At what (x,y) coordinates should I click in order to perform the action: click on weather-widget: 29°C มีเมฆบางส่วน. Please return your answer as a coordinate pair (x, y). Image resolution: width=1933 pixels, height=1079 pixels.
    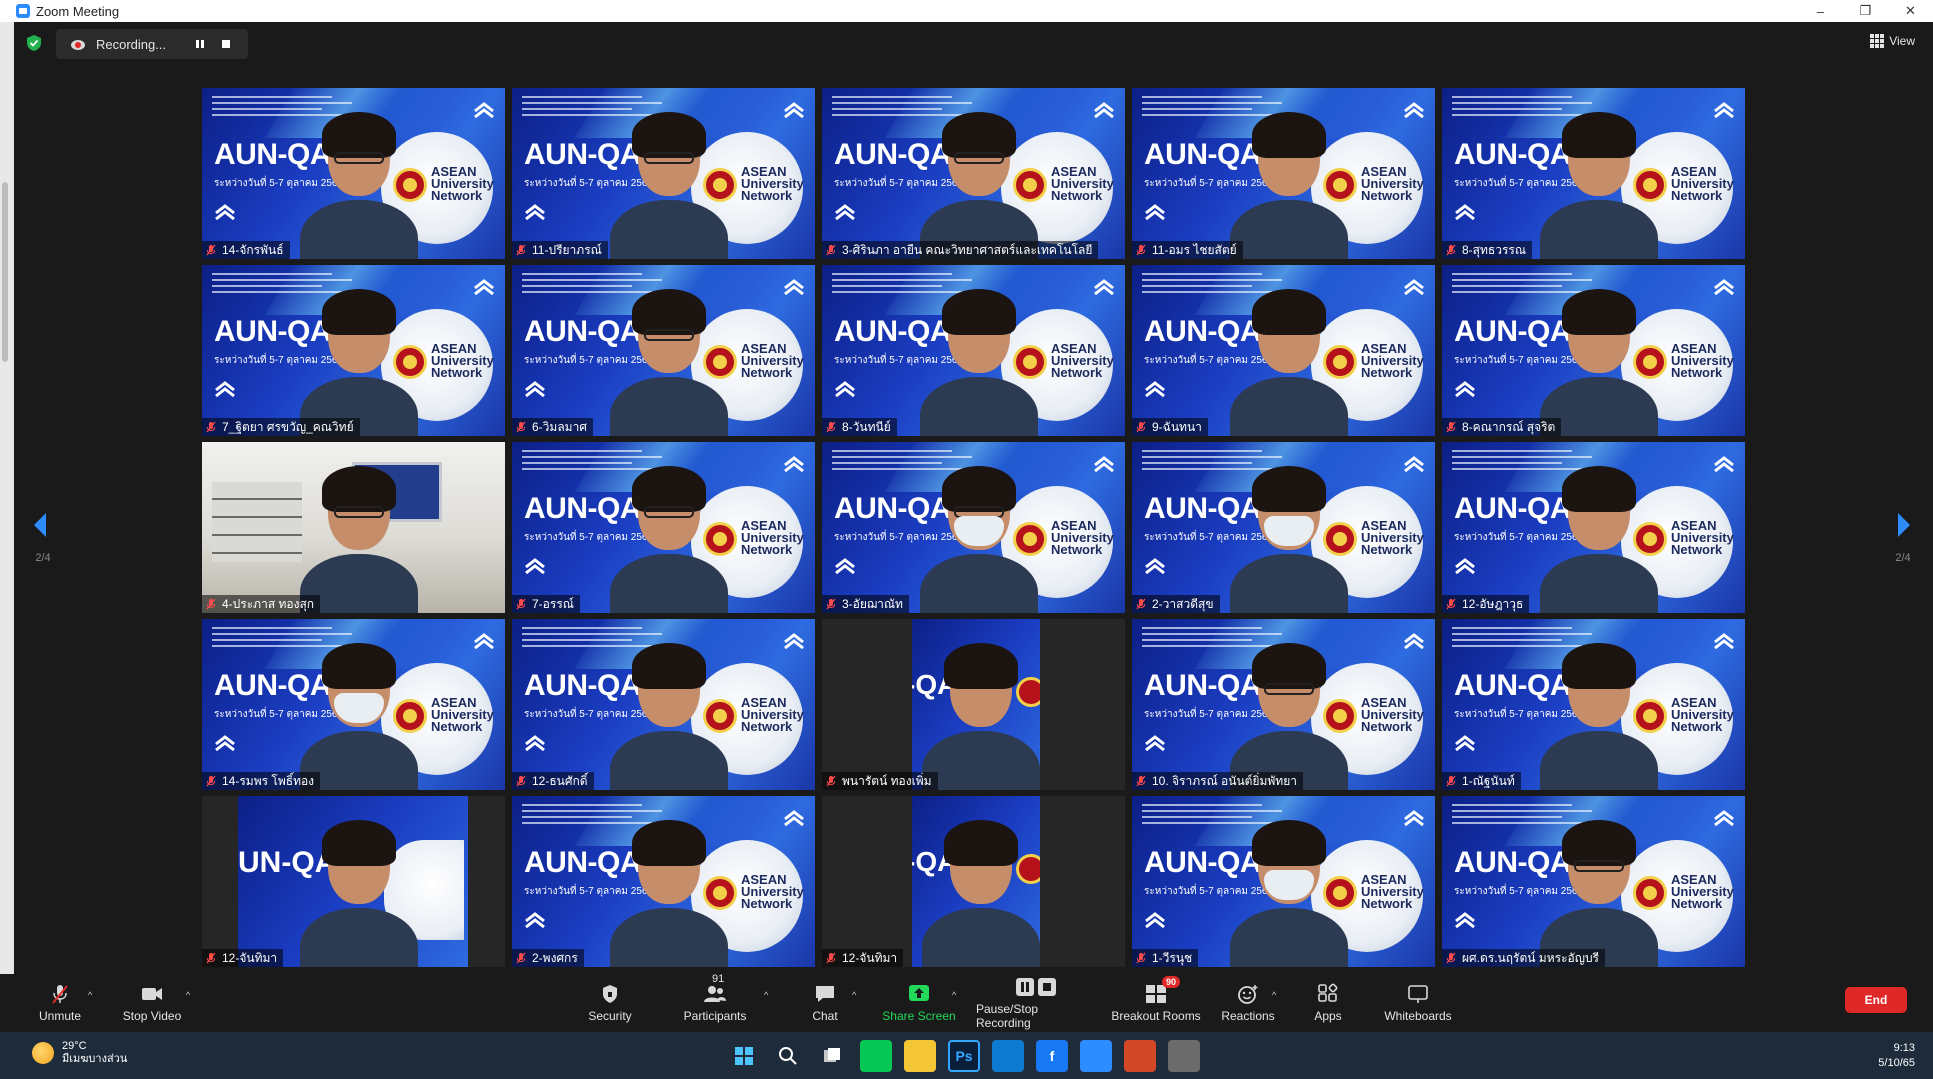
    Looking at the image, I should click on (79, 1053).